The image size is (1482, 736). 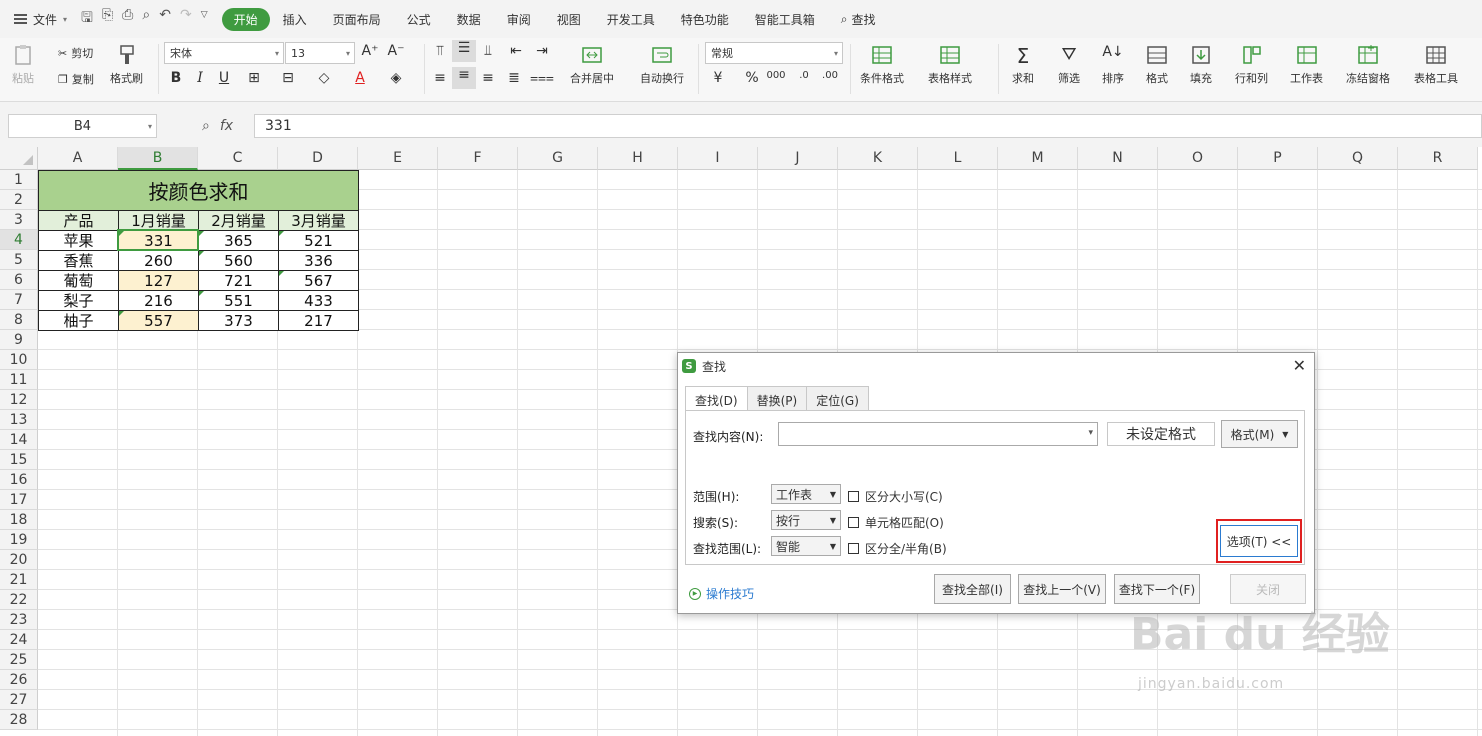 I want to click on decrease-decimal-icon: .00, so click(x=830, y=75).